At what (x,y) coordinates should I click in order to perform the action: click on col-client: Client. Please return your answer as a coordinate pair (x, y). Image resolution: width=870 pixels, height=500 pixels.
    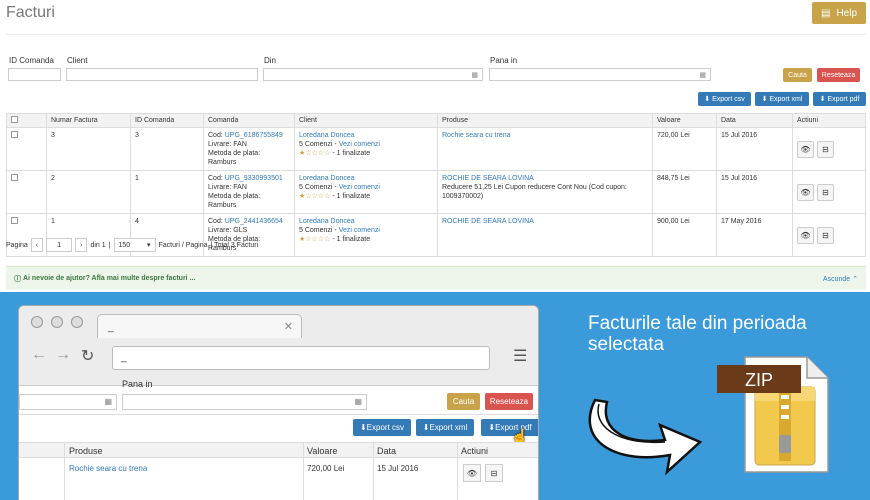
    Looking at the image, I should click on (366, 120).